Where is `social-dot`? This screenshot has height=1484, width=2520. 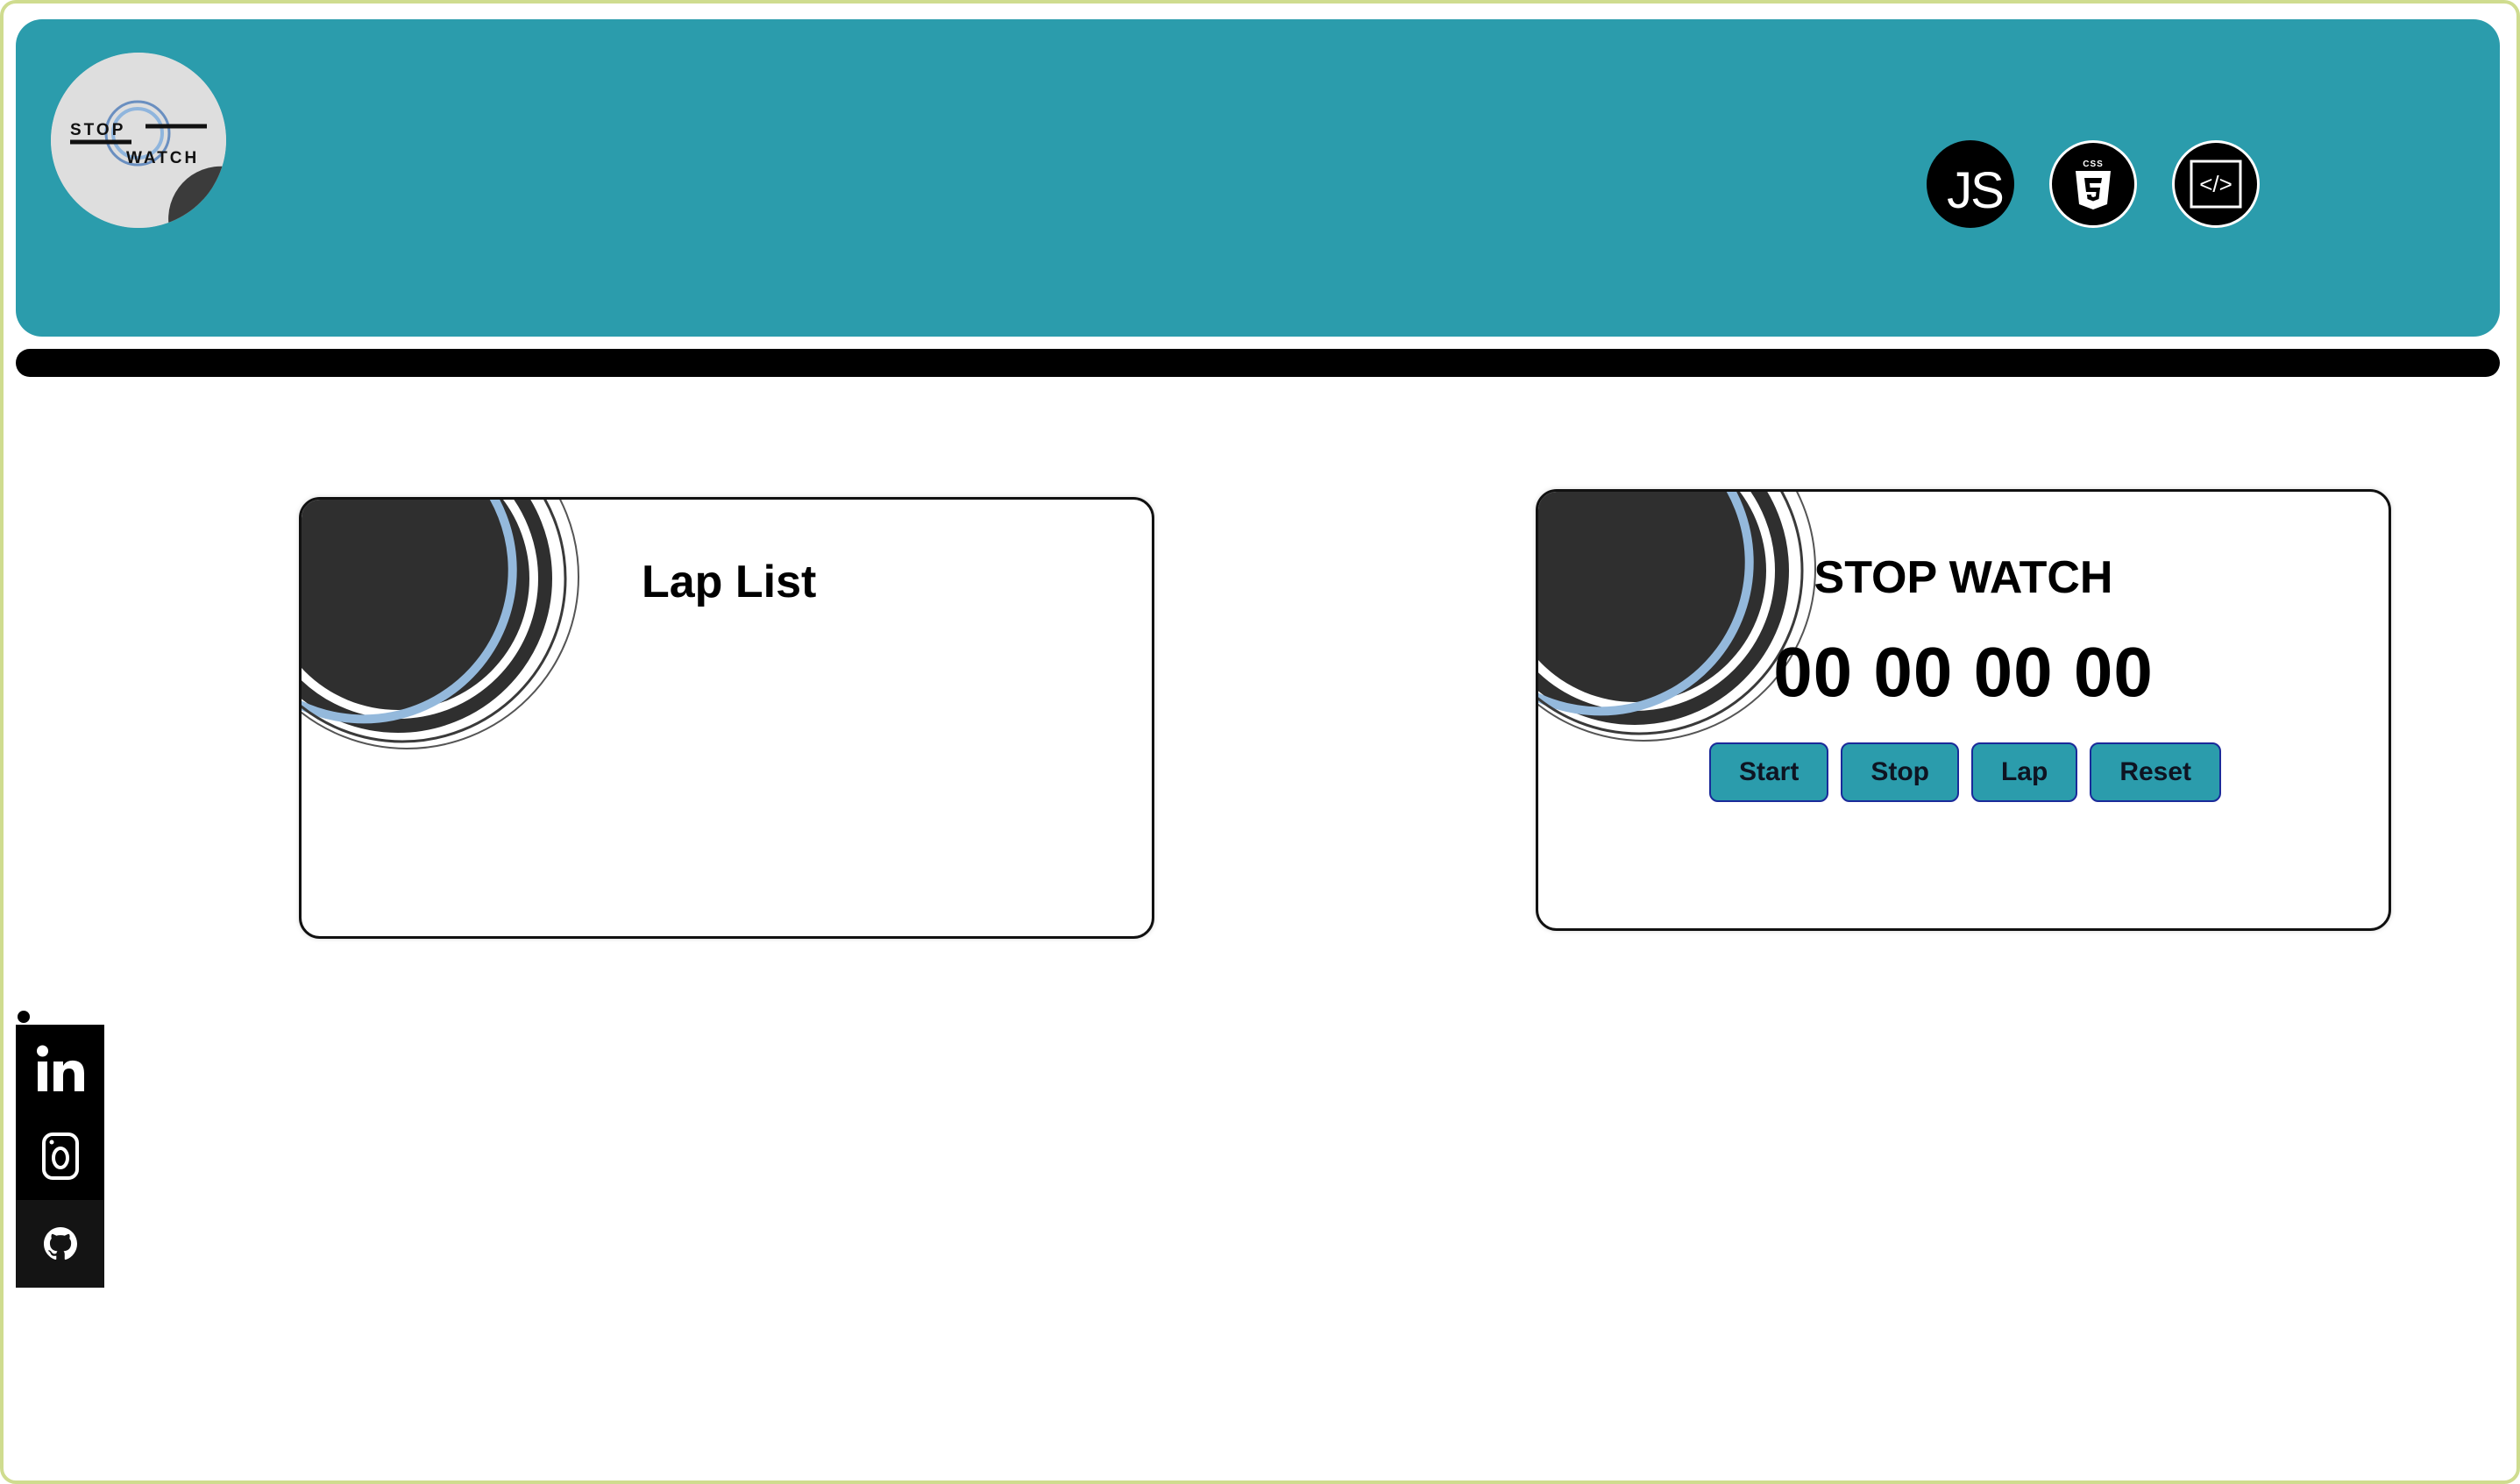
social-dot is located at coordinates (24, 1017).